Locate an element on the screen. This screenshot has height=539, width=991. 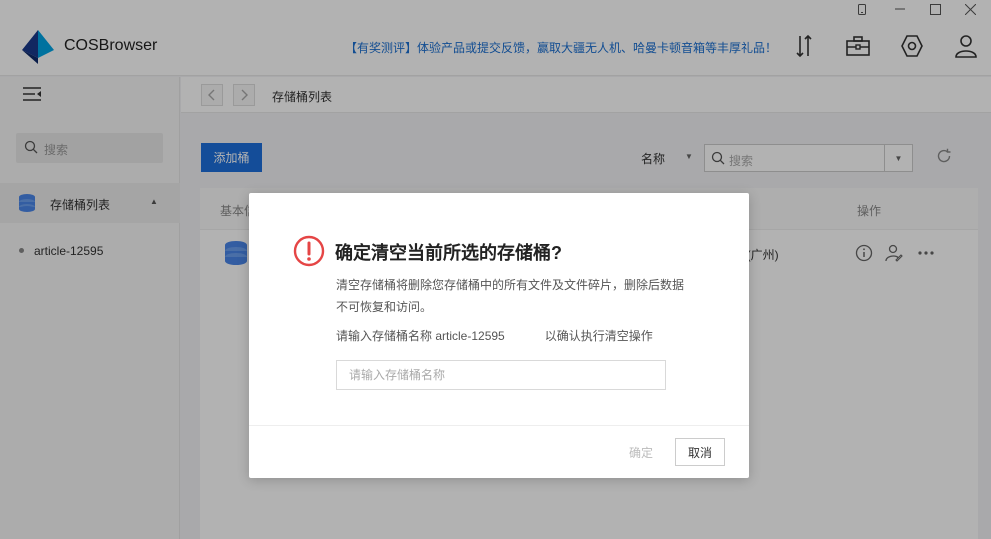
confirm-suffix: 以确认执行清空操作 is located at coordinates (598, 336).